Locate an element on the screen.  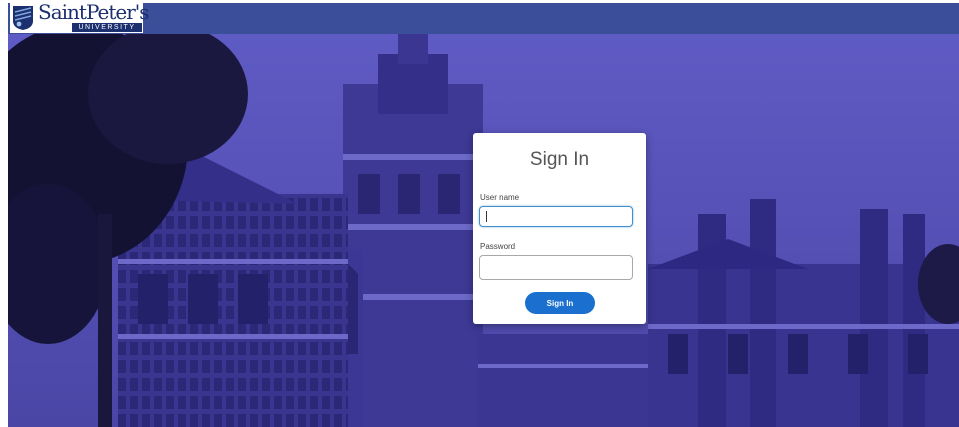
sign-in-card: Sign In User name Password Sign In is located at coordinates (559, 228).